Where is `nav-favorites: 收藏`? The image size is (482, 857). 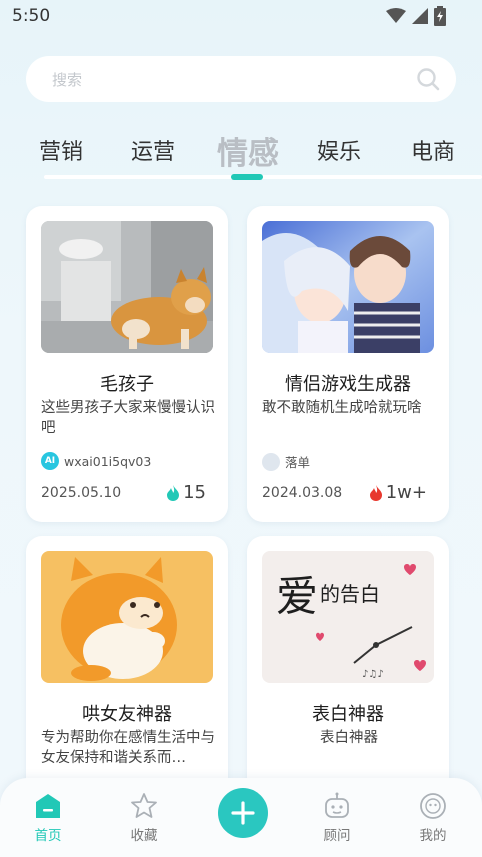 nav-favorites: 收藏 is located at coordinates (144, 818).